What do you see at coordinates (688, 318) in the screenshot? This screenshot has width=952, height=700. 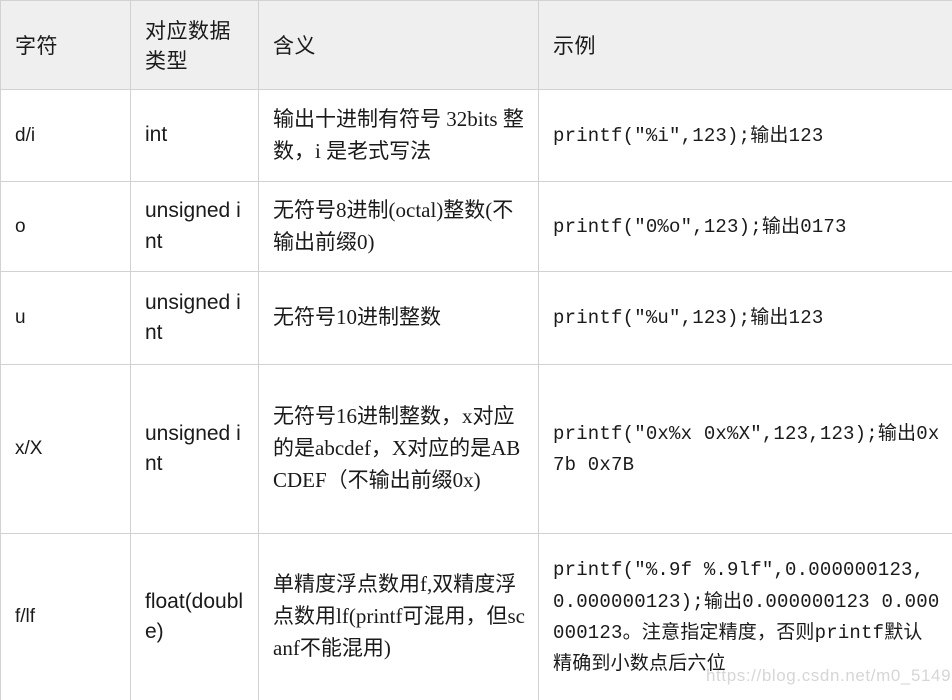 I see `example-code: printf("%u",123);输出123` at bounding box center [688, 318].